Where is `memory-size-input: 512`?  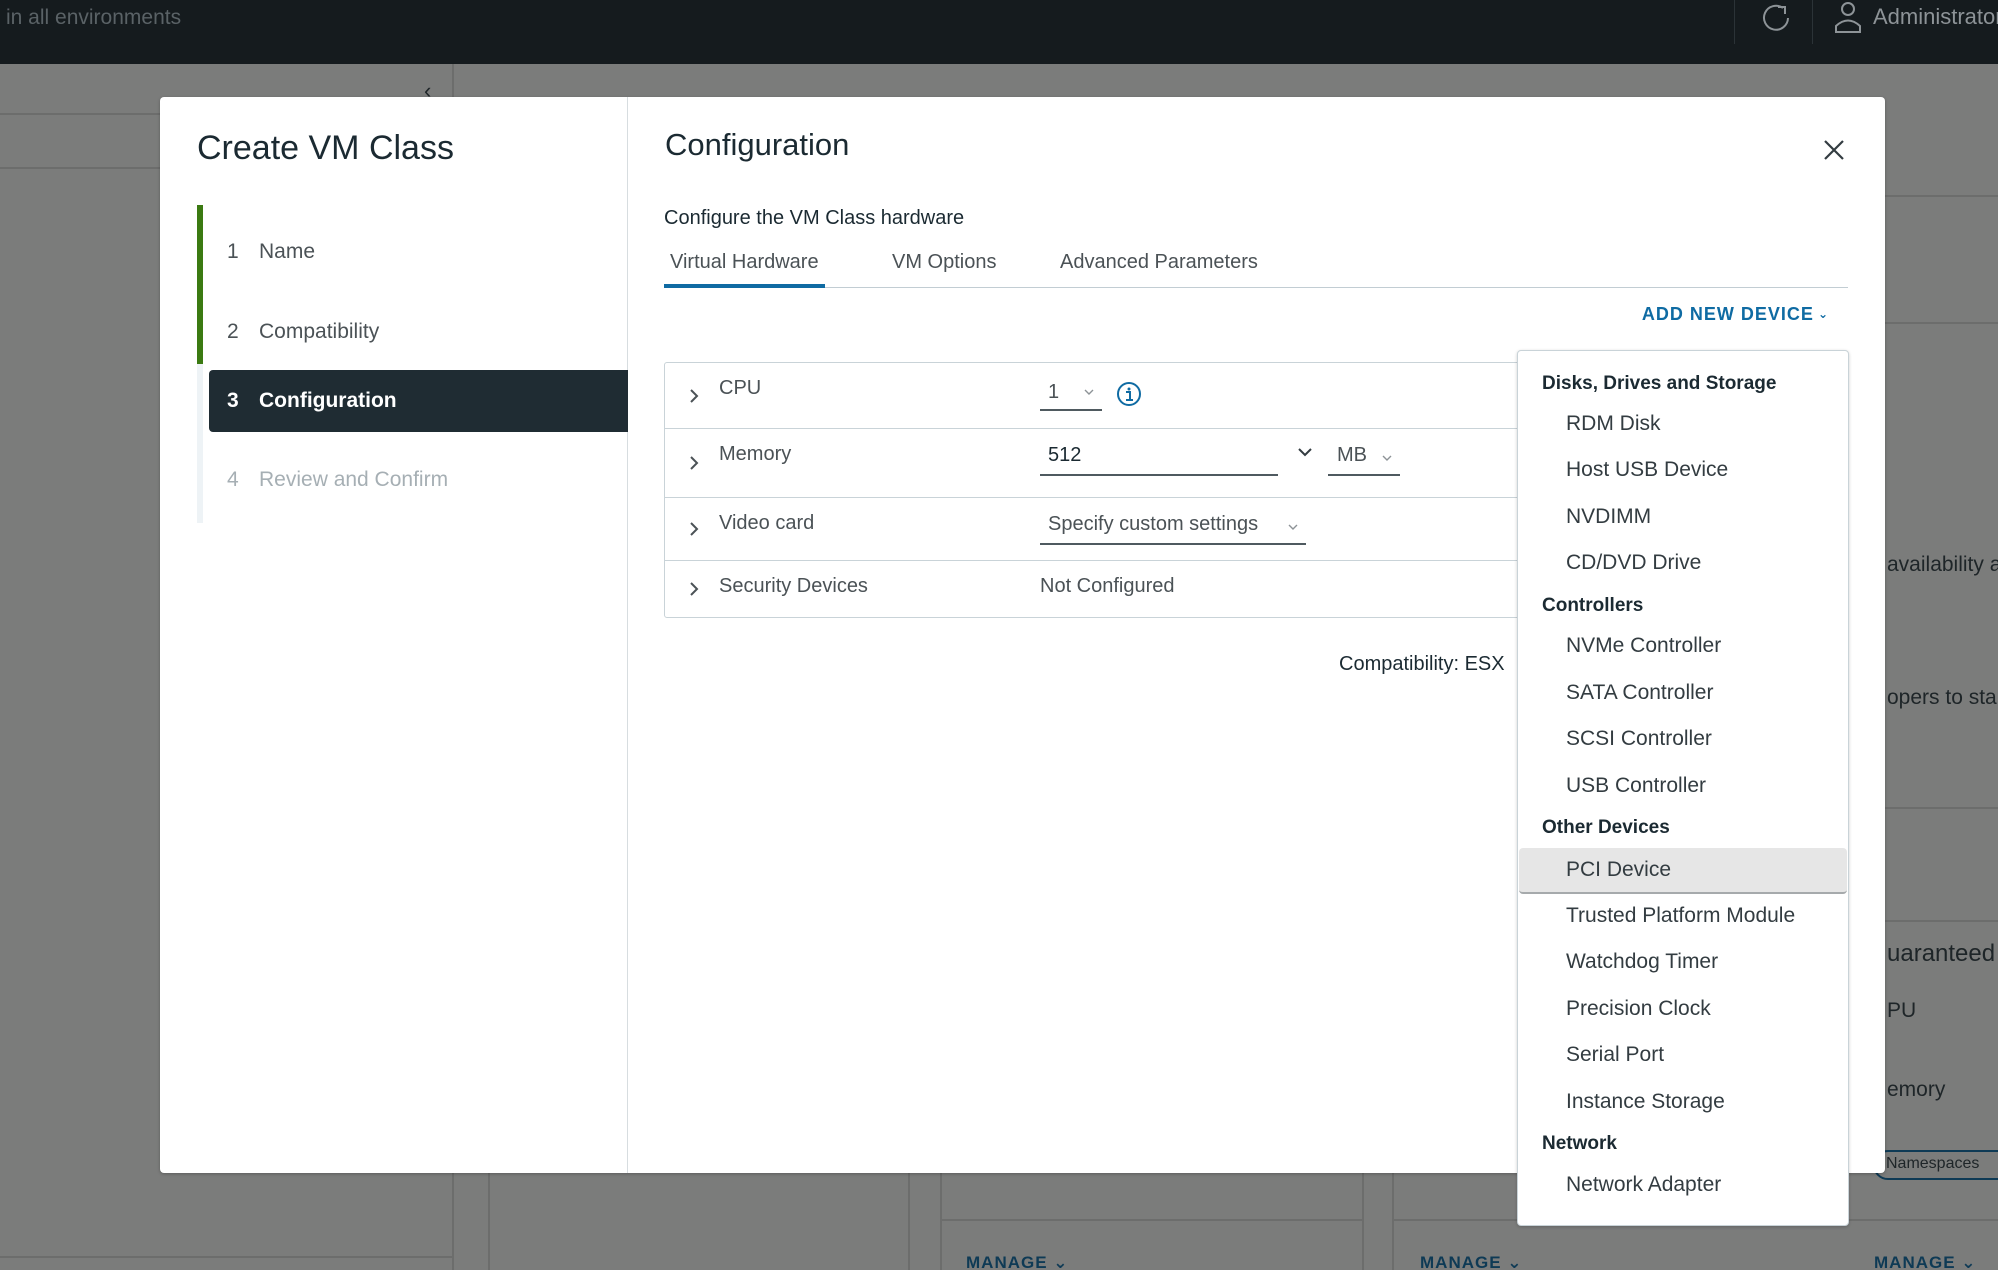
memory-size-input: 512 is located at coordinates (1159, 460).